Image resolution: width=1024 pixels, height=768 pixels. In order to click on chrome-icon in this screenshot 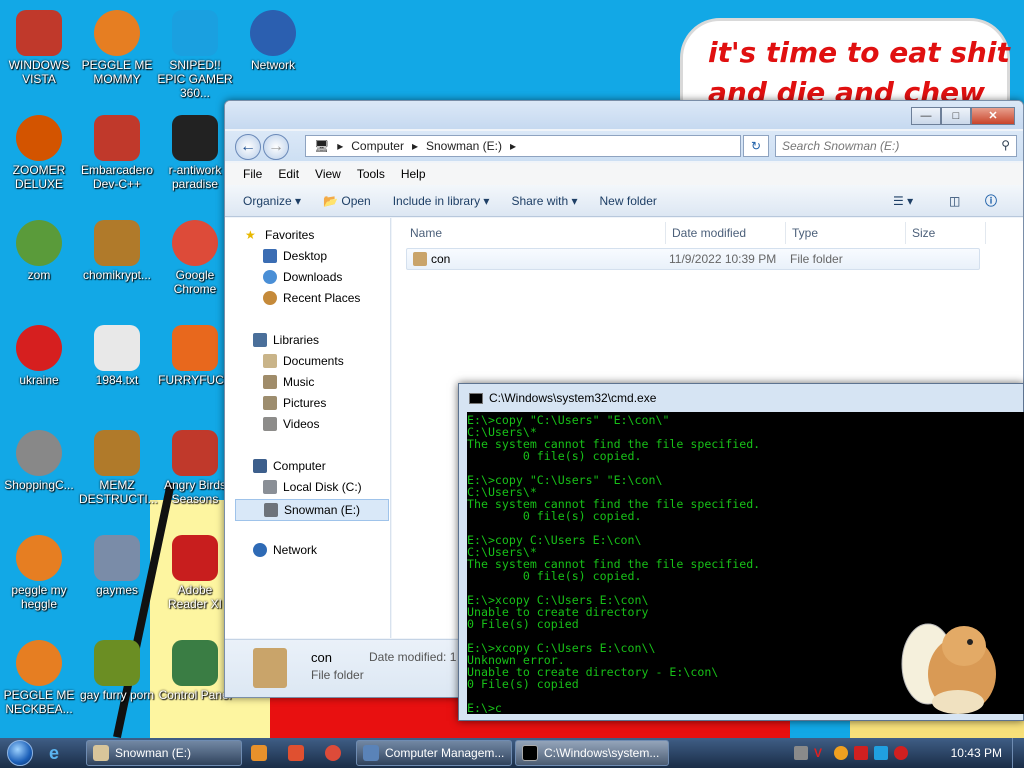, I will do `click(336, 753)`.